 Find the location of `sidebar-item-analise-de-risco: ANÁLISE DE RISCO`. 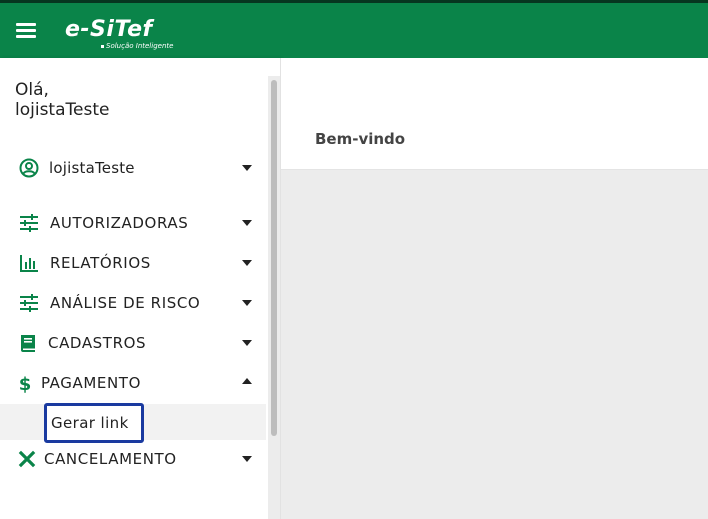

sidebar-item-analise-de-risco: ANÁLISE DE RISCO is located at coordinates (133, 303).